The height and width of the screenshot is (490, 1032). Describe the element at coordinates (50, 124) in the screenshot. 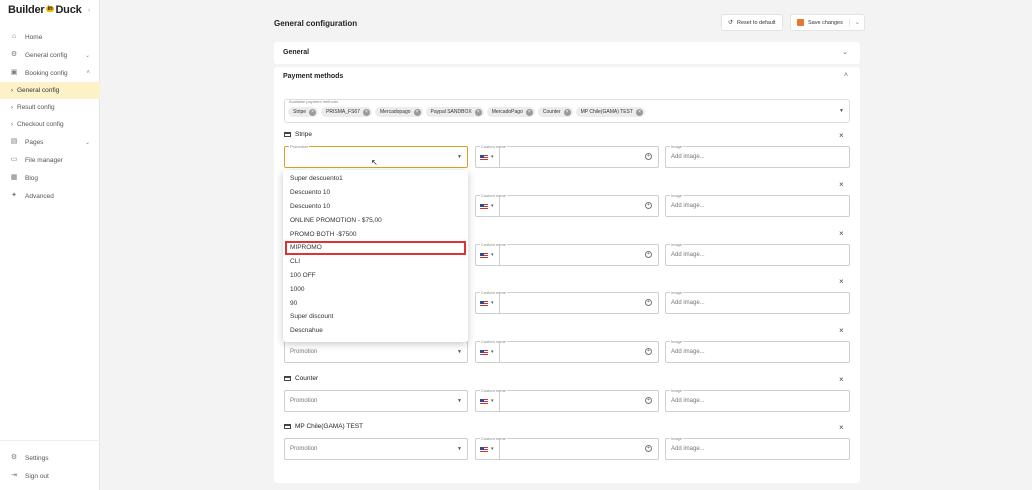

I see `sidebar-subitem-checkout-config: › Checkout config` at that location.